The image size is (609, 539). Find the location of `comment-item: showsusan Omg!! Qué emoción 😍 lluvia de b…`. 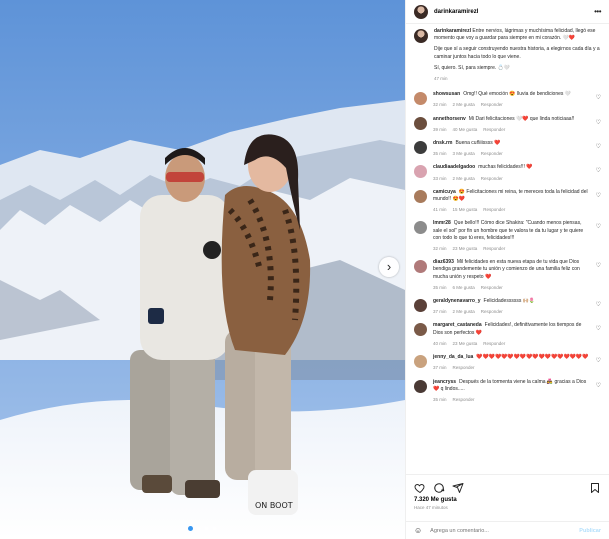

comment-item: showsusan Omg!! Qué emoción 😍 lluvia de b… is located at coordinates (508, 99).